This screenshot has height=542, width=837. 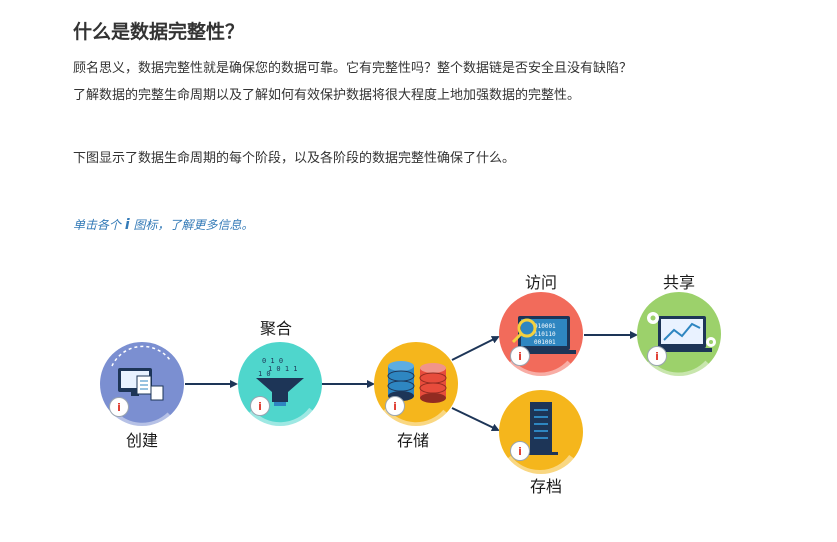 What do you see at coordinates (679, 326) in the screenshot?
I see `stage-share: i 共享` at bounding box center [679, 326].